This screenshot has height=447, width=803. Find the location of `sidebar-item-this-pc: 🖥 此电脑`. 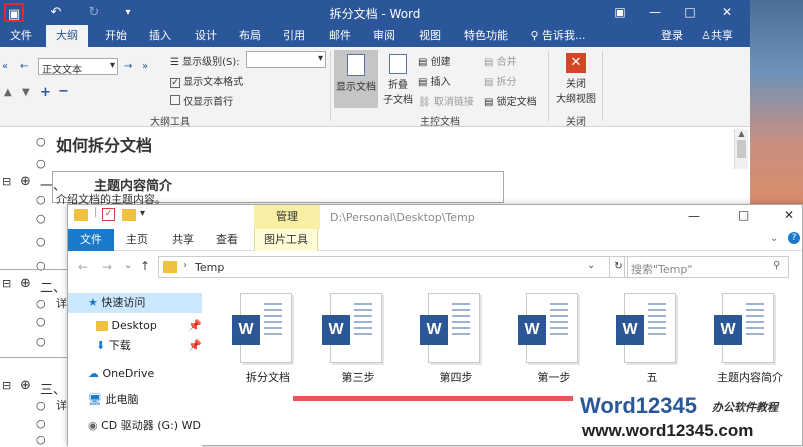

sidebar-item-this-pc: 🖥 此电脑 is located at coordinates (135, 400).